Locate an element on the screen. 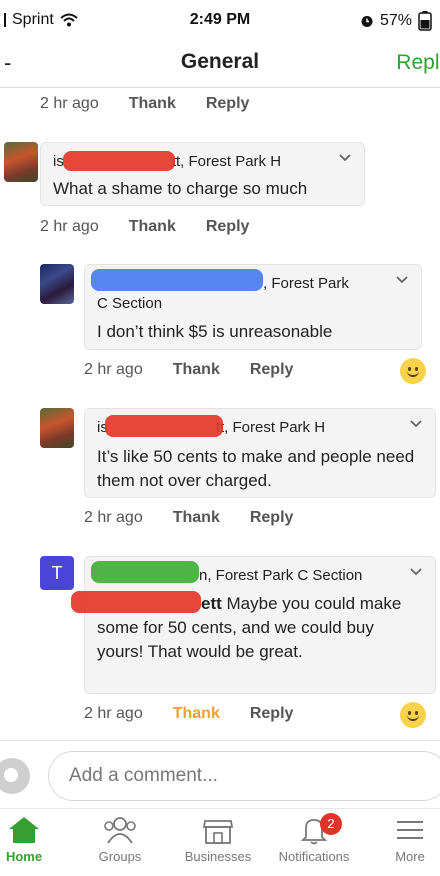  groups-icon is located at coordinates (120, 830).